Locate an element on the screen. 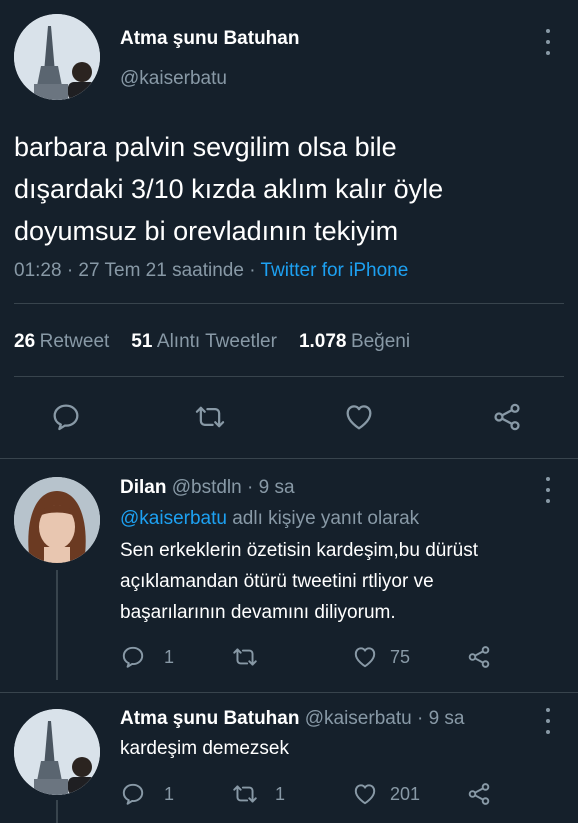 This screenshot has height=823, width=578. retweet-count: 1 is located at coordinates (280, 793).